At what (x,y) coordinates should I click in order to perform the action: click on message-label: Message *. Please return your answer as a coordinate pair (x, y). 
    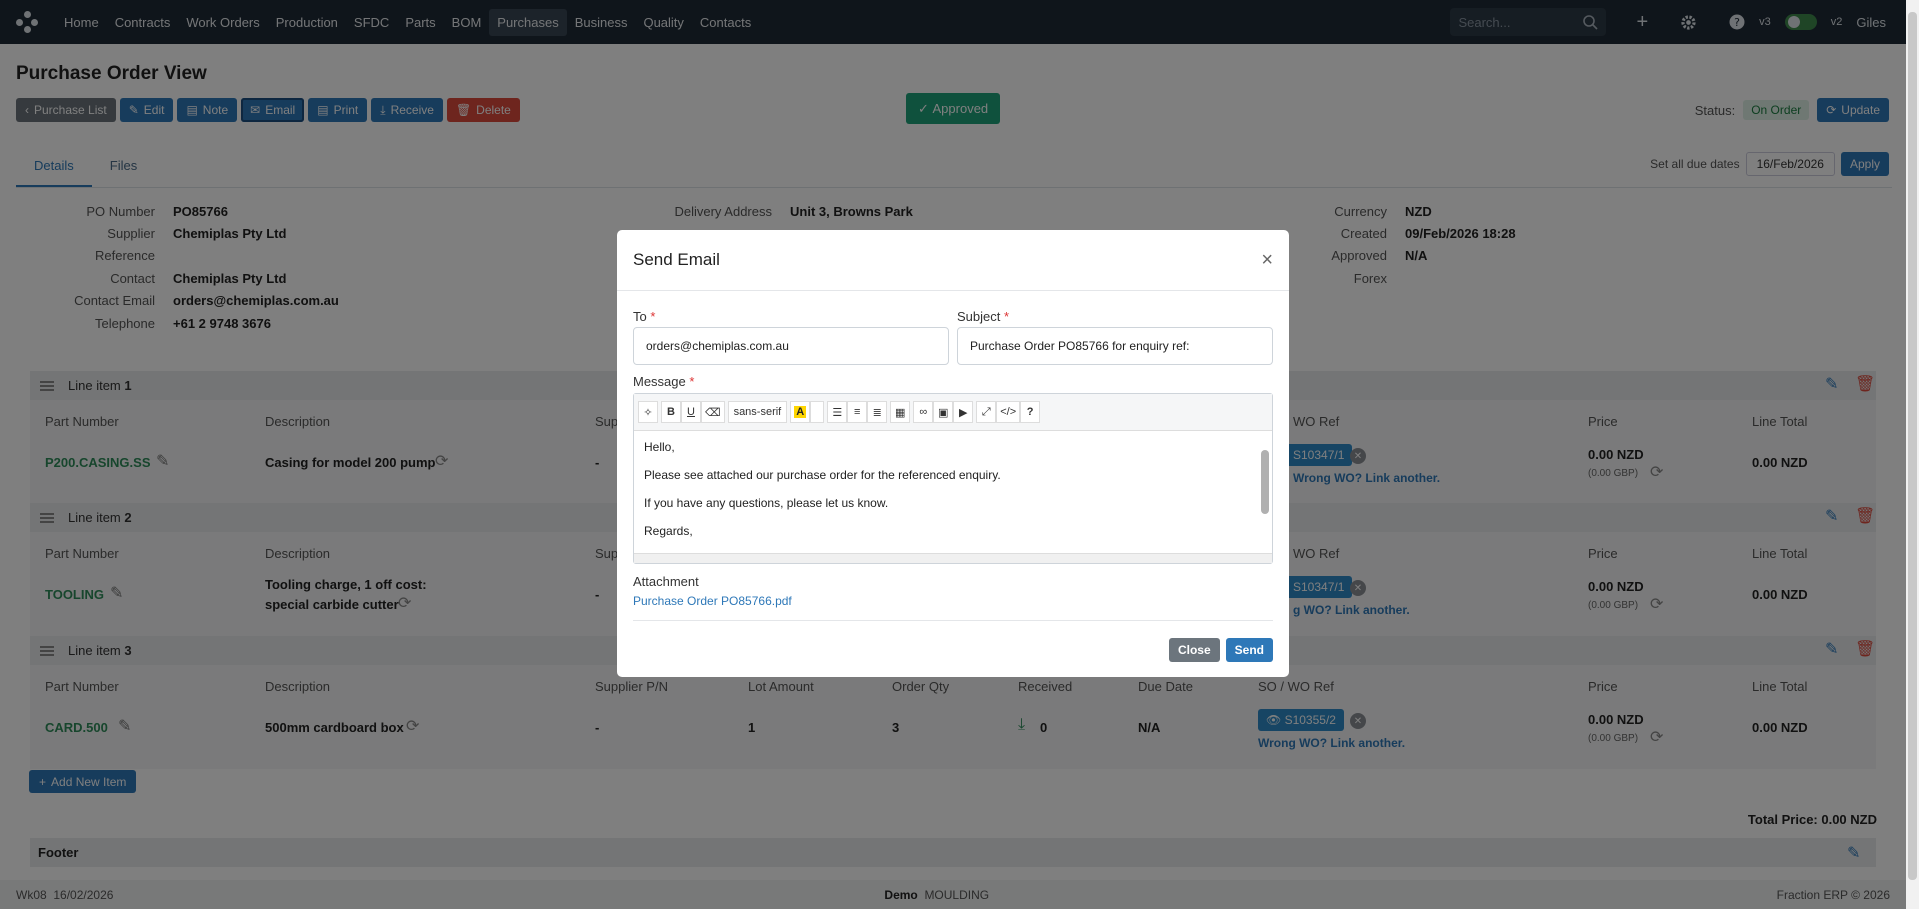
    Looking at the image, I should click on (664, 381).